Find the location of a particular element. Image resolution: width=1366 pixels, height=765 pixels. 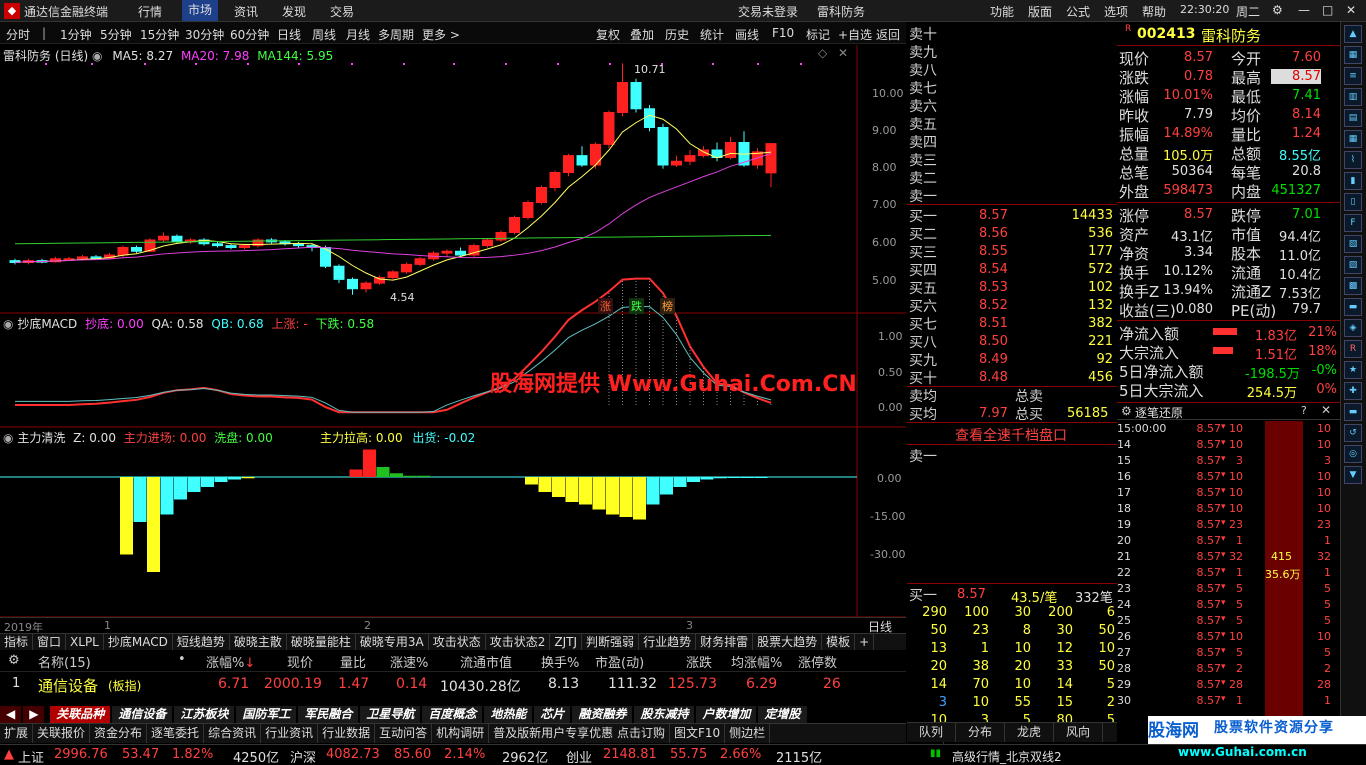

btn-biaoji: 标记 is located at coordinates (818, 34).